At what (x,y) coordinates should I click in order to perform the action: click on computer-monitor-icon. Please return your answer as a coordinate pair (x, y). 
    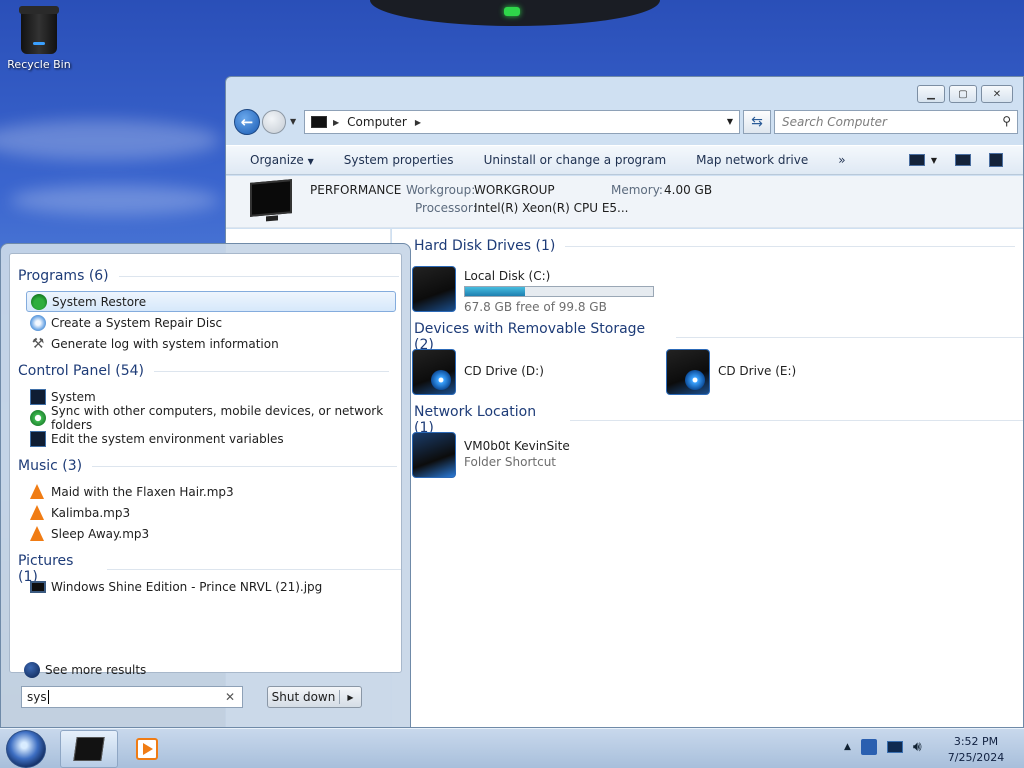
    Looking at the image, I should click on (271, 198).